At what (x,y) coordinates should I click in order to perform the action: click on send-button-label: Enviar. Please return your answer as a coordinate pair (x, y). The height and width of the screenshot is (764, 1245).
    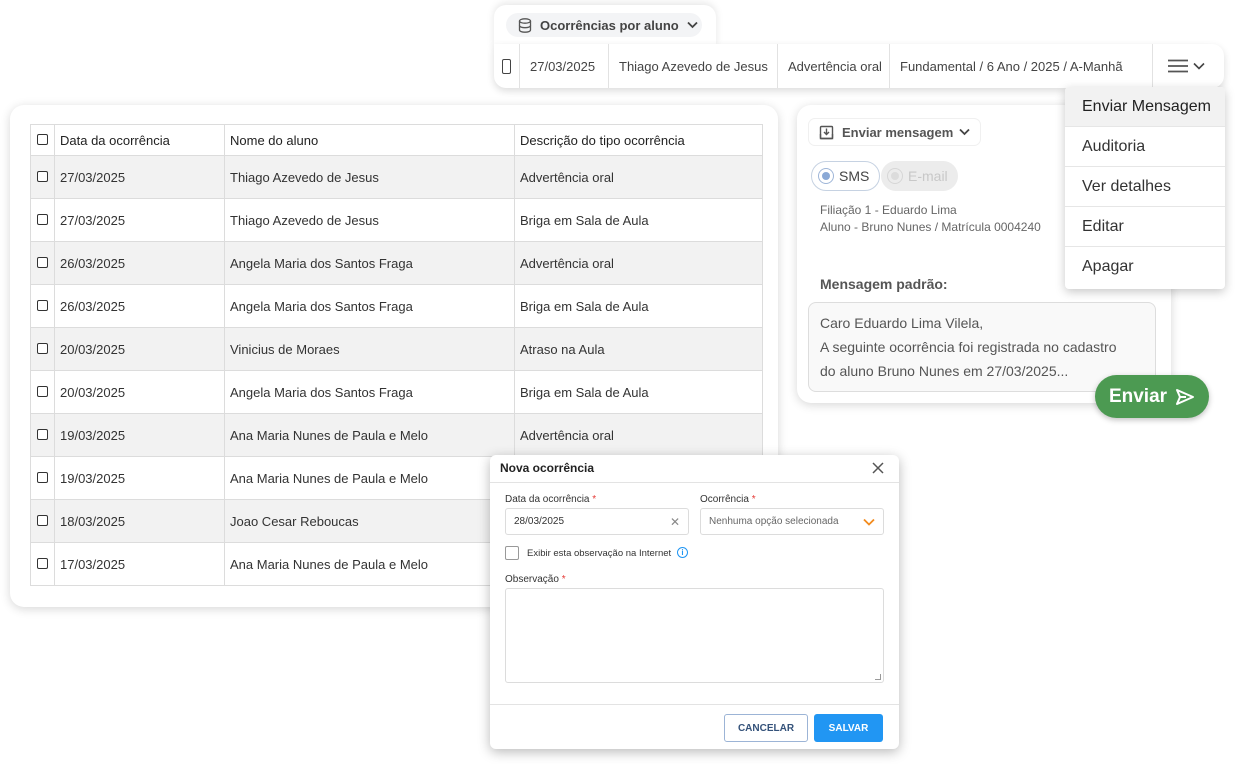
    Looking at the image, I should click on (1138, 396).